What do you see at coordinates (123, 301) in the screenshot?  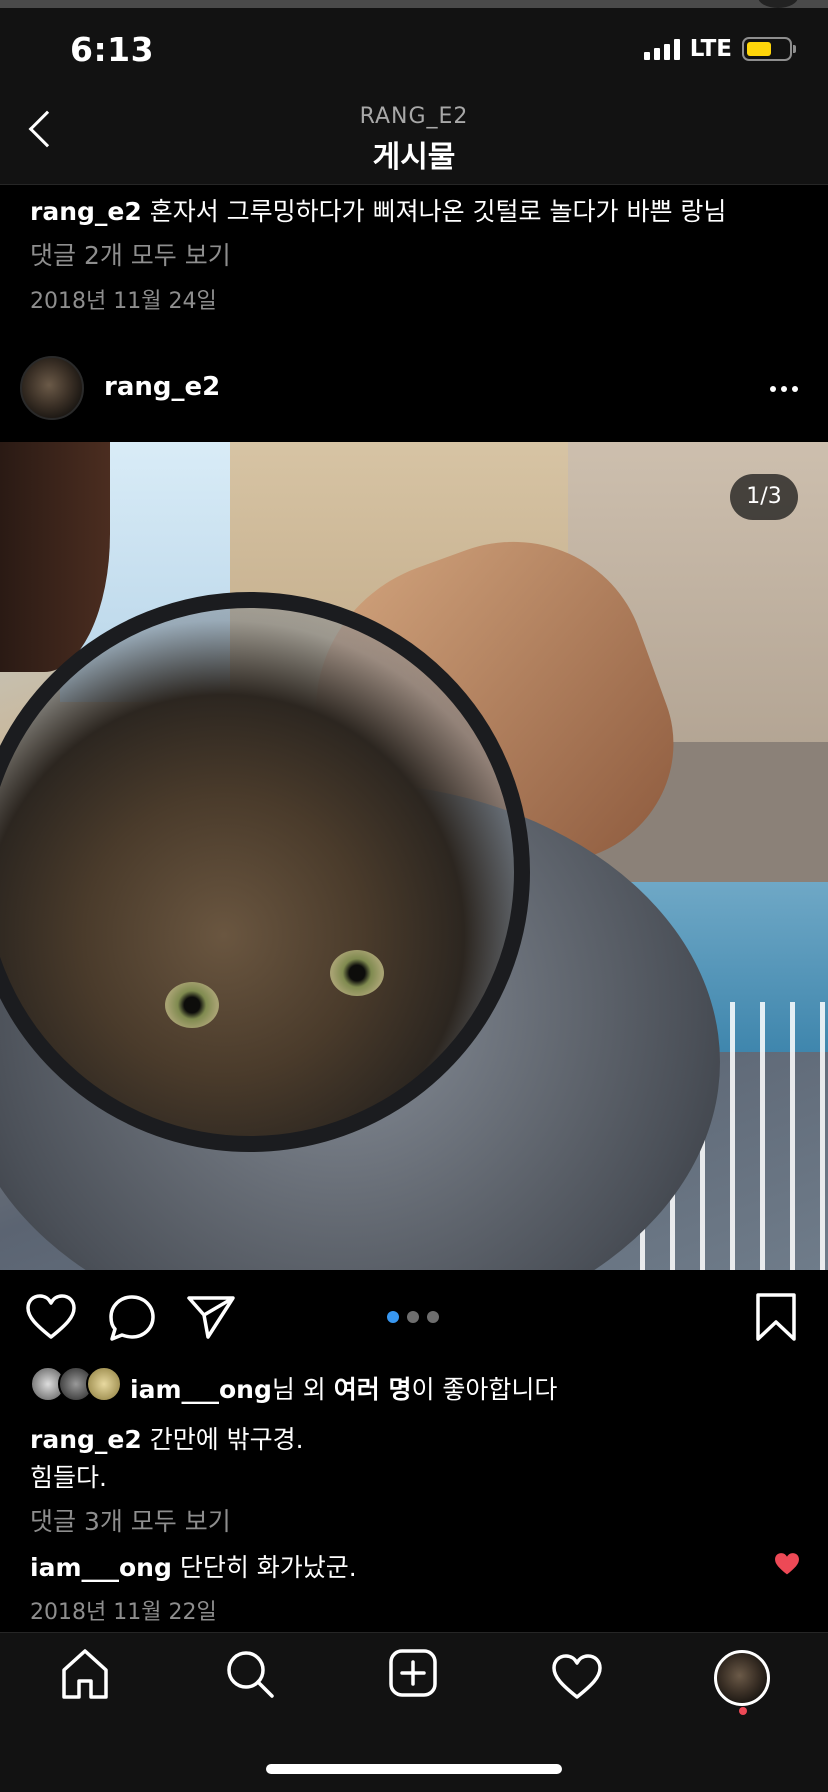 I see `prev-post-date: 2018년 11월 24일` at bounding box center [123, 301].